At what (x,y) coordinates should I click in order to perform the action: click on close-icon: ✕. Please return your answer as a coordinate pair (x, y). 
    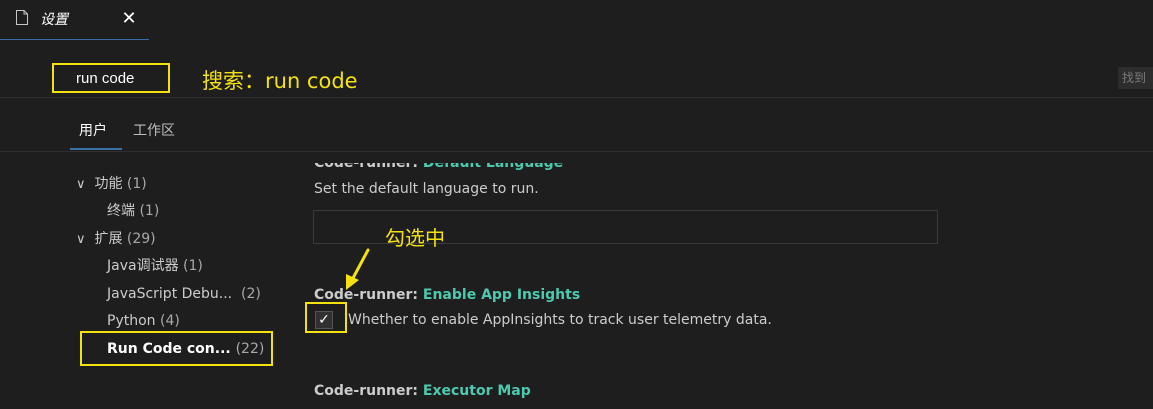
    Looking at the image, I should click on (129, 19).